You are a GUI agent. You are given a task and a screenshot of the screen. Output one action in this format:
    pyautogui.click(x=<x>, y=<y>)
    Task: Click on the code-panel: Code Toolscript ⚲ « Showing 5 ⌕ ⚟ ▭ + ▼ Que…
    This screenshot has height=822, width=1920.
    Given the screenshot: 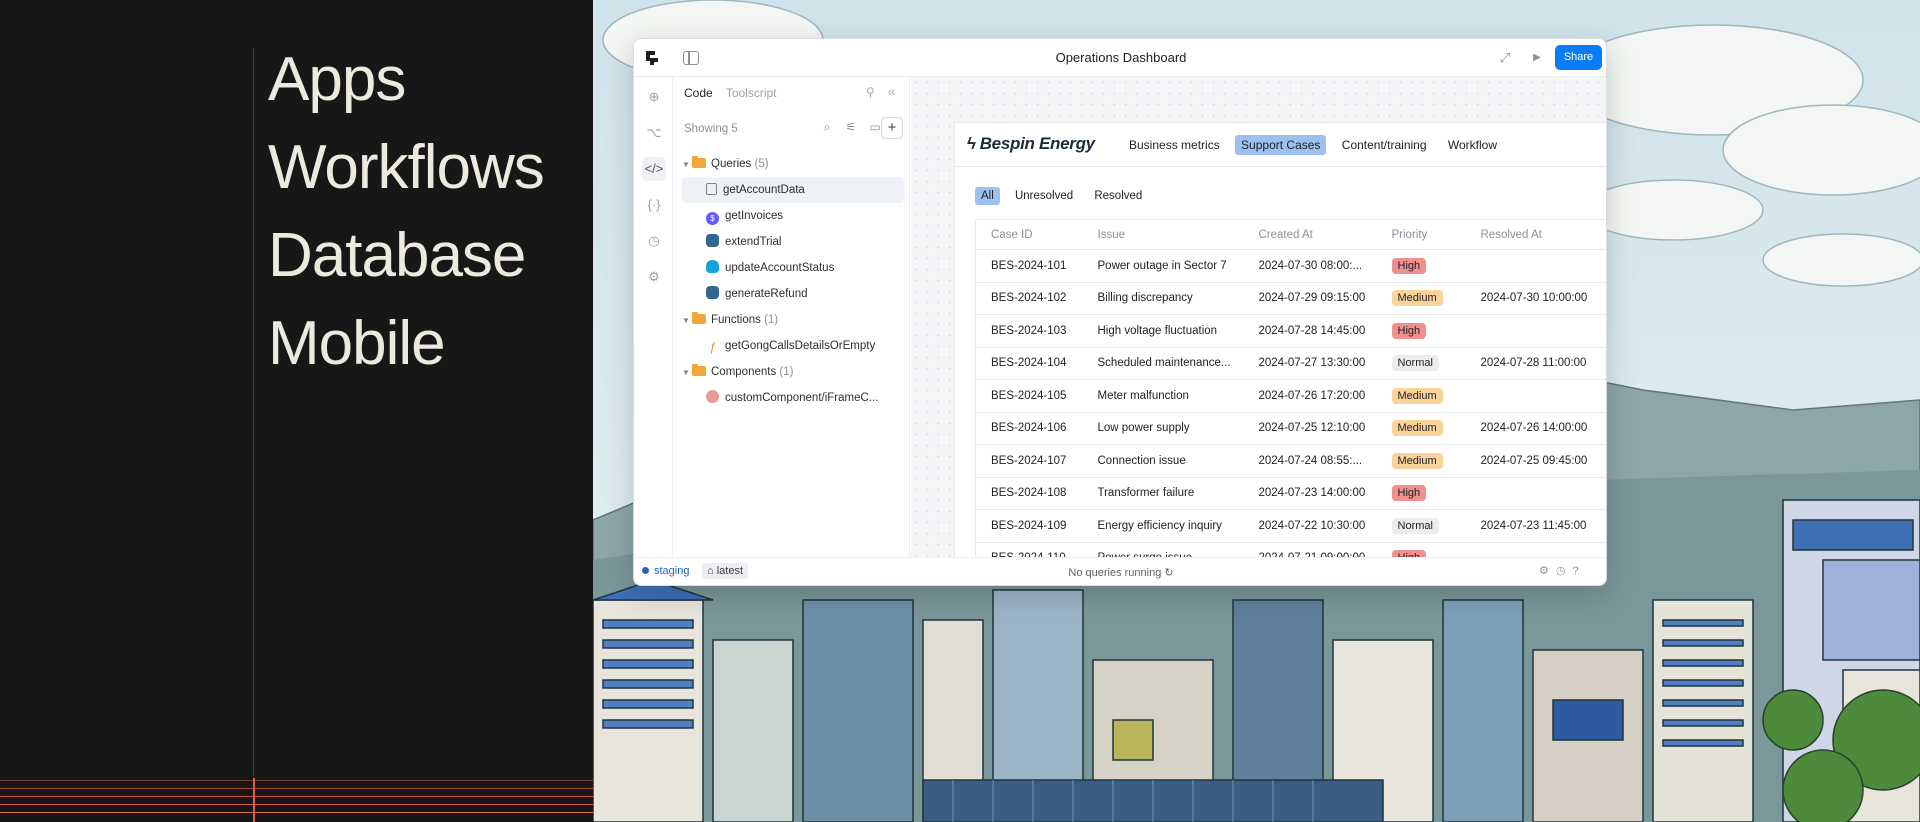 What is the action you would take?
    pyautogui.click(x=792, y=317)
    